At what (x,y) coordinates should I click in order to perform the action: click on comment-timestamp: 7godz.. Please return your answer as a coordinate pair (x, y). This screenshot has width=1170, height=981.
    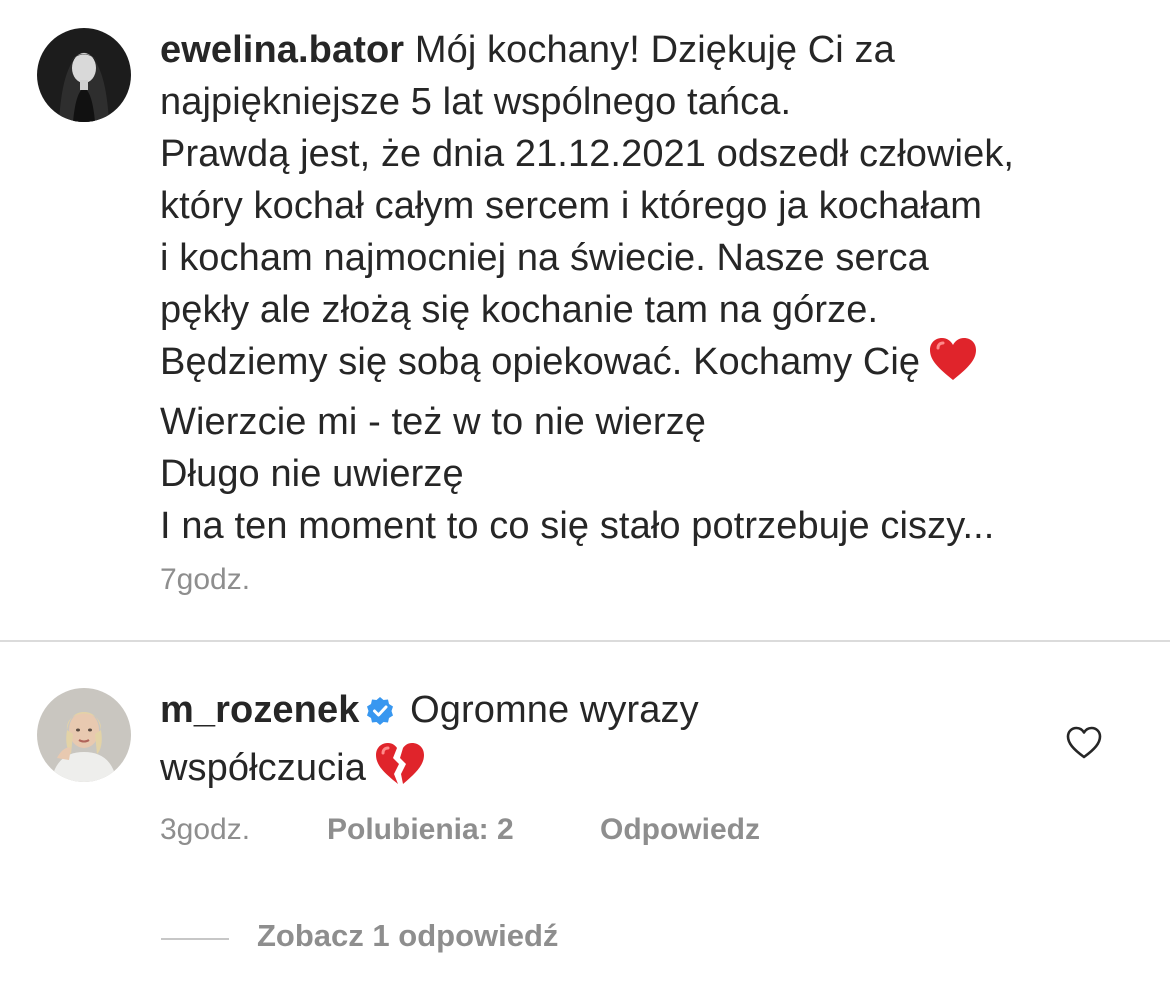
    Looking at the image, I should click on (205, 579).